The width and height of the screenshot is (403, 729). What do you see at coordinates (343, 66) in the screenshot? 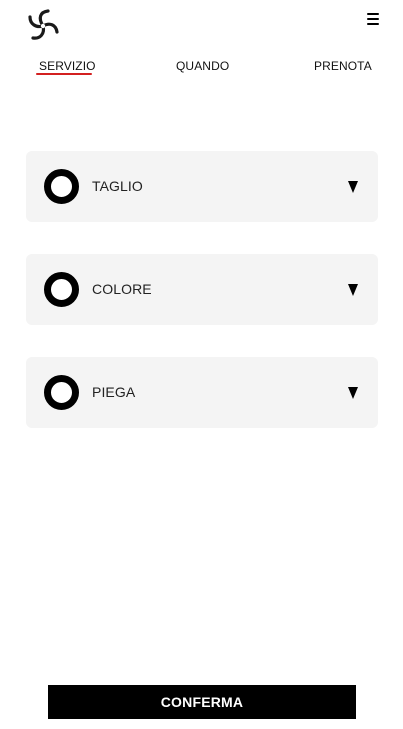
I see `tab-prenota: PRENOTA` at bounding box center [343, 66].